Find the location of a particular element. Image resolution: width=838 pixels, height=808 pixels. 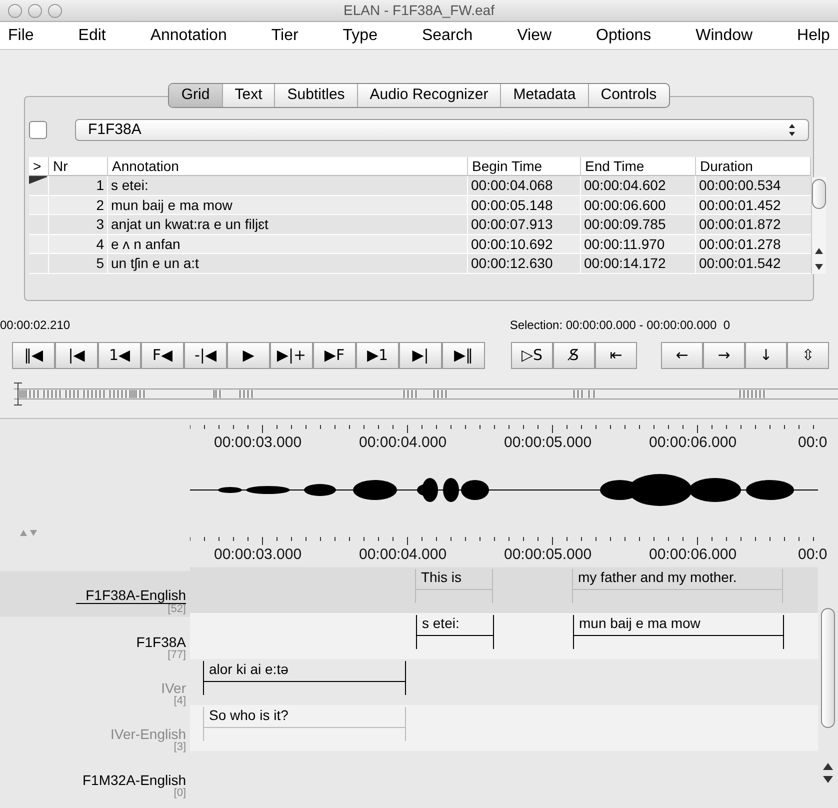

table-cell: 00:00:12.630 is located at coordinates (524, 263).